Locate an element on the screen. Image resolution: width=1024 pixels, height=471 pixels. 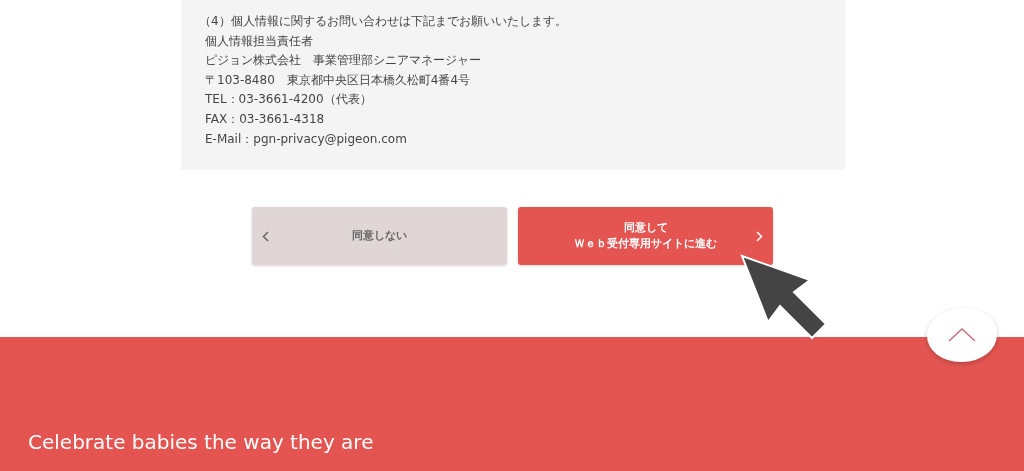
chevron-up-icon is located at coordinates (962, 335).